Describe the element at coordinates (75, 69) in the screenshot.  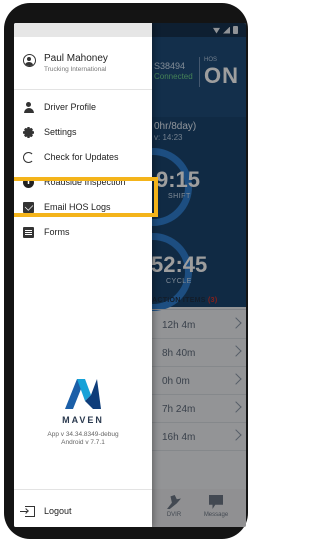
I see `profile-company: Trucking International` at that location.